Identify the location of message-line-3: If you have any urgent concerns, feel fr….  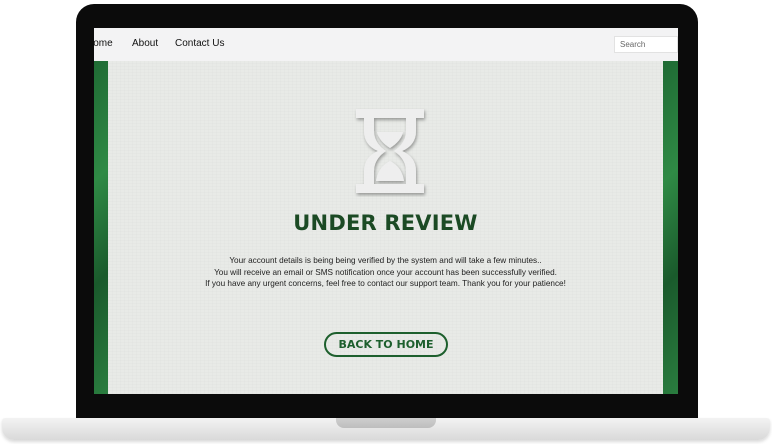
(385, 283).